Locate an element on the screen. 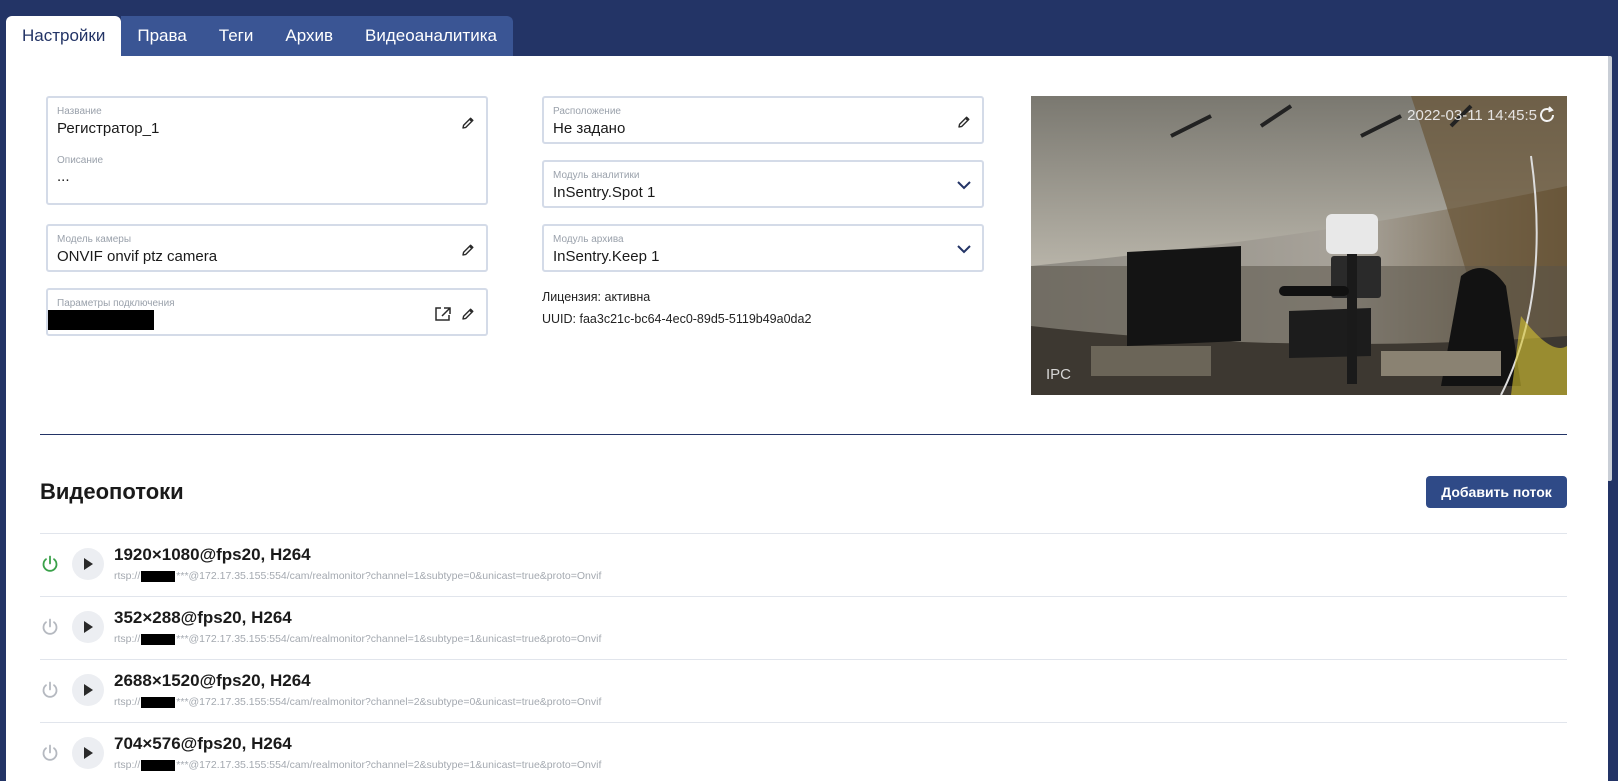 The height and width of the screenshot is (781, 1618). refresh-icon is located at coordinates (1547, 115).